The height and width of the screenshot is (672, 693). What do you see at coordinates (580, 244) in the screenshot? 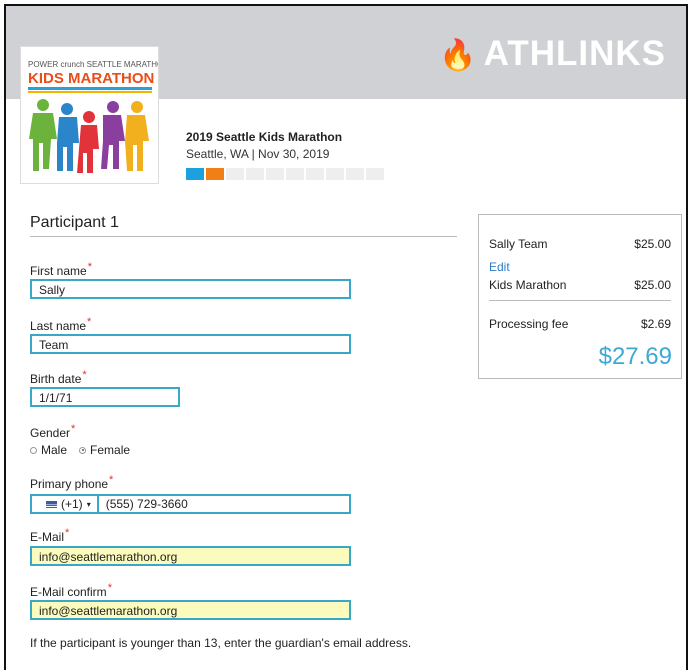
I see `summary-participant-row: Sally Team $25.00` at bounding box center [580, 244].